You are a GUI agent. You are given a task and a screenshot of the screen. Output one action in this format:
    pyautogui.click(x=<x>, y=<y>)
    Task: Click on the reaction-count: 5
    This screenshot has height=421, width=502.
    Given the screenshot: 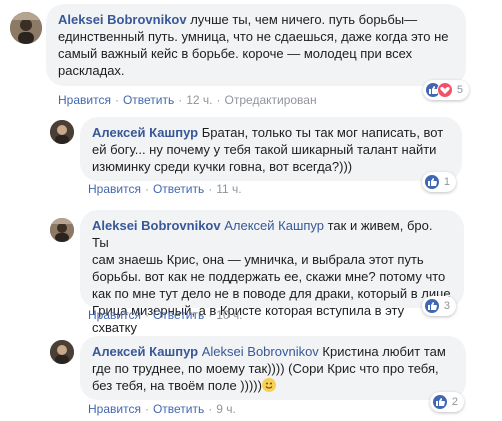 What is the action you would take?
    pyautogui.click(x=459, y=90)
    